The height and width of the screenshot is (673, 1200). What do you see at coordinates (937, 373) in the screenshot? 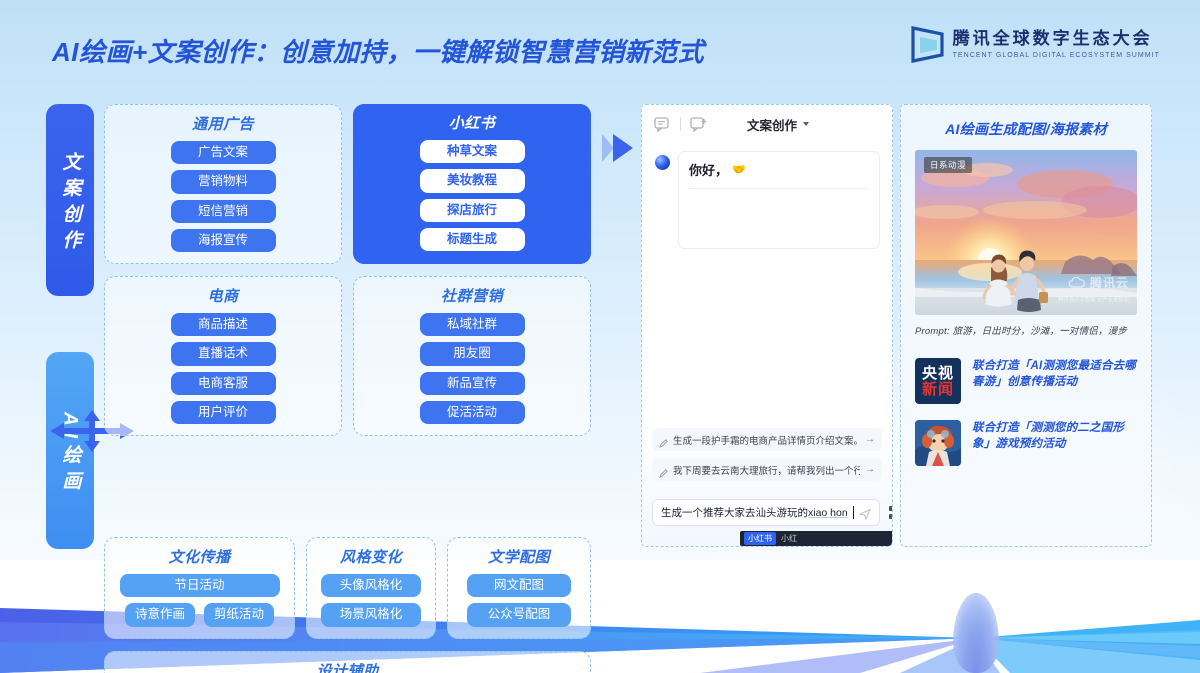
I see `cctv-line-1: 央视` at bounding box center [937, 373].